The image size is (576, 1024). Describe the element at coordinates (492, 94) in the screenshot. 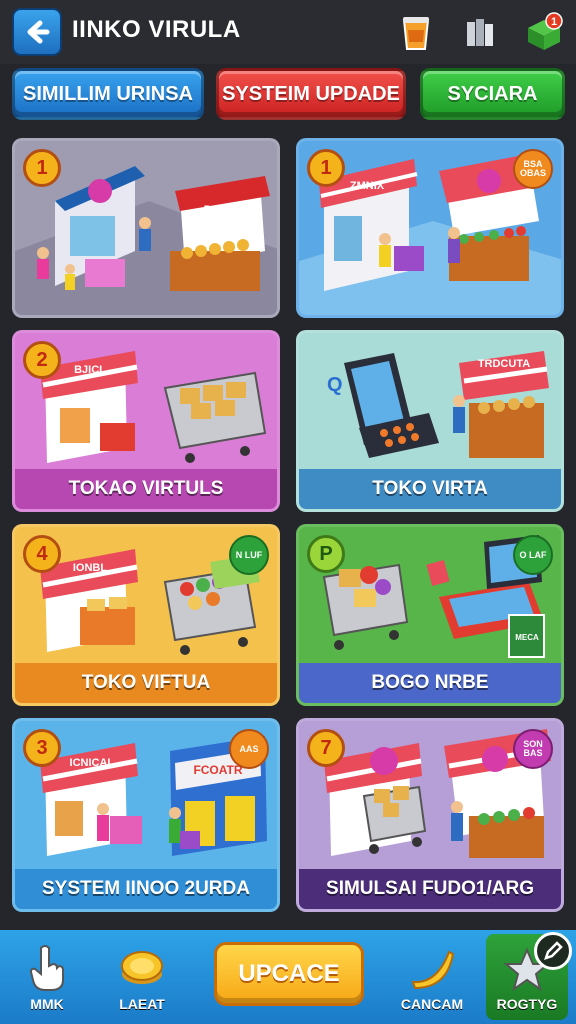

I see `tab-syciara: SYCIARA` at that location.